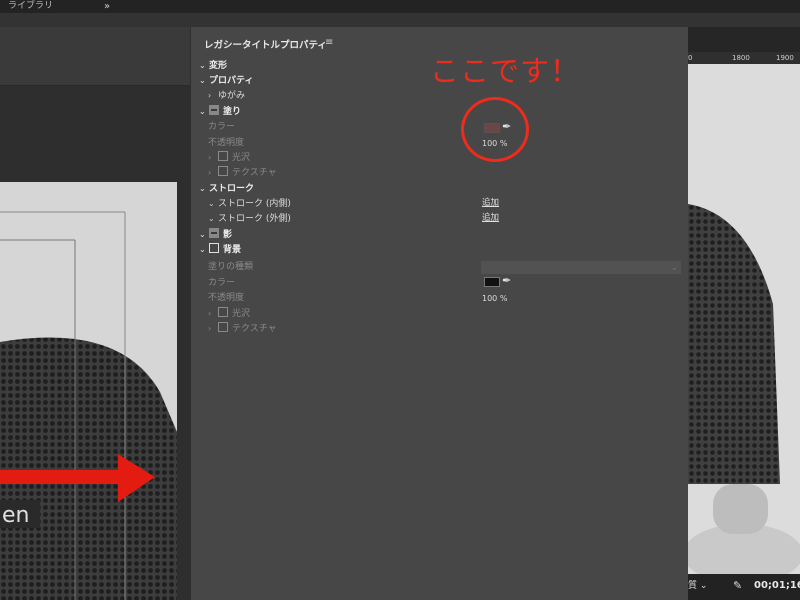 Image resolution: width=800 pixels, height=600 pixels. Describe the element at coordinates (213, 66) in the screenshot. I see `section-transform: ⌄ 変形` at that location.